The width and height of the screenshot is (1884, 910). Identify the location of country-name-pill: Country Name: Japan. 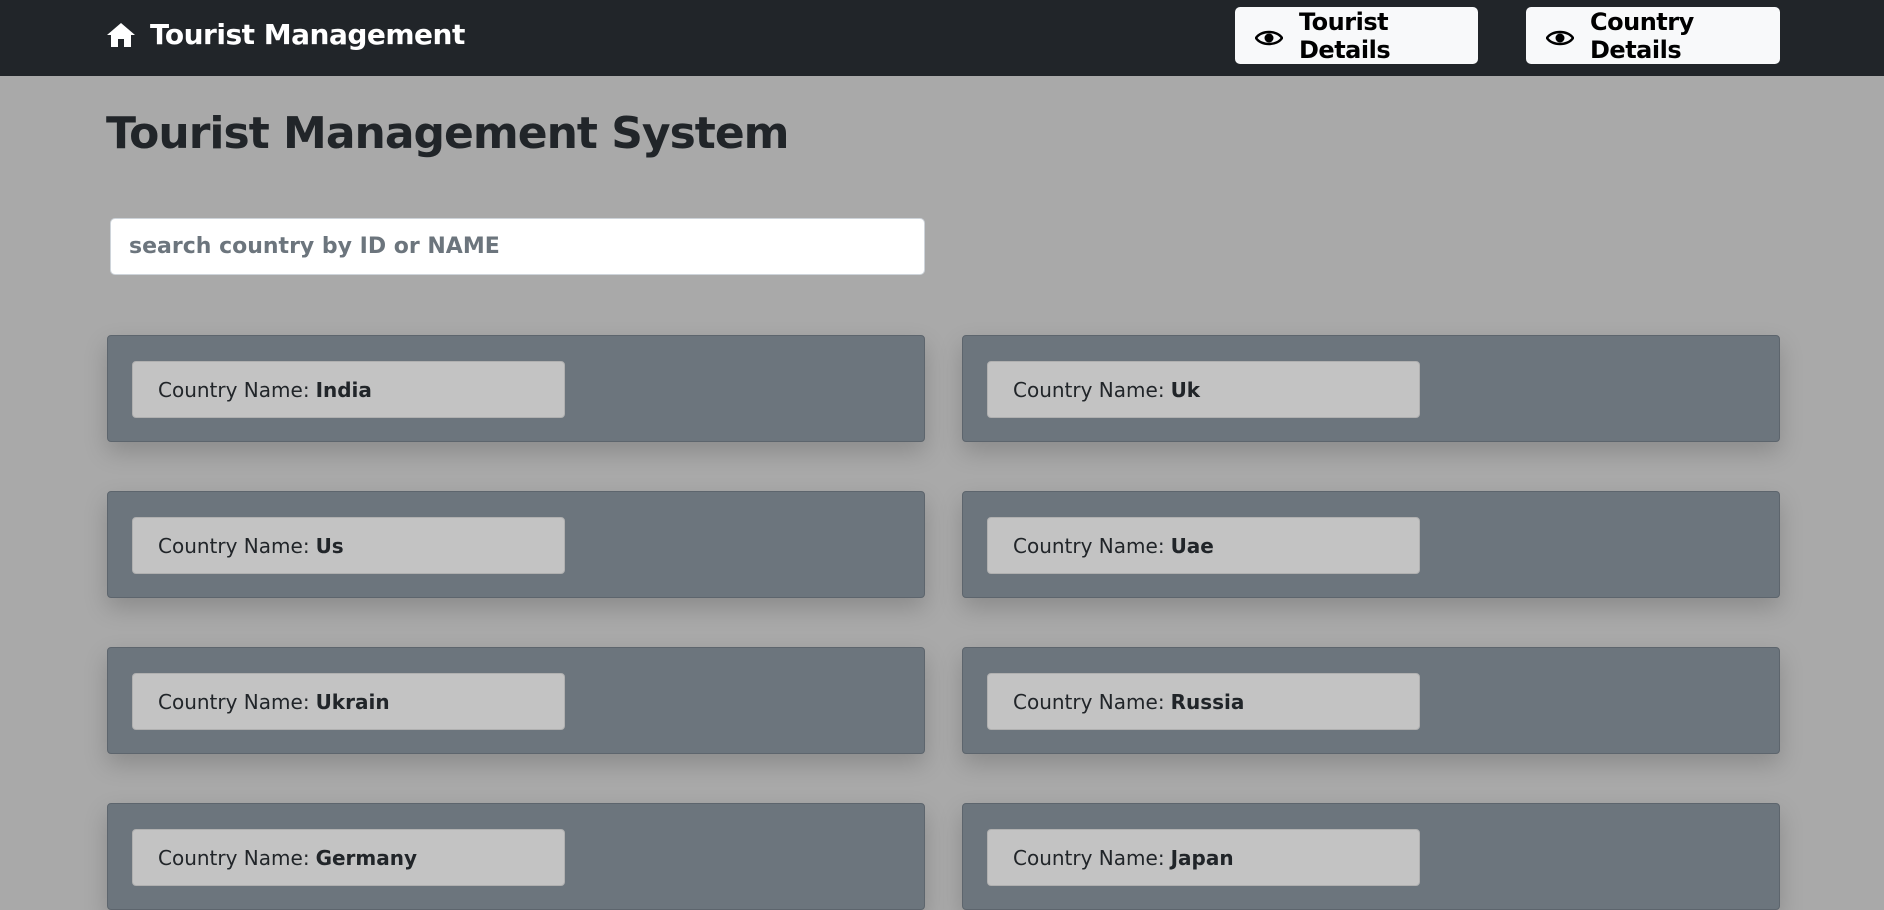
(1203, 857).